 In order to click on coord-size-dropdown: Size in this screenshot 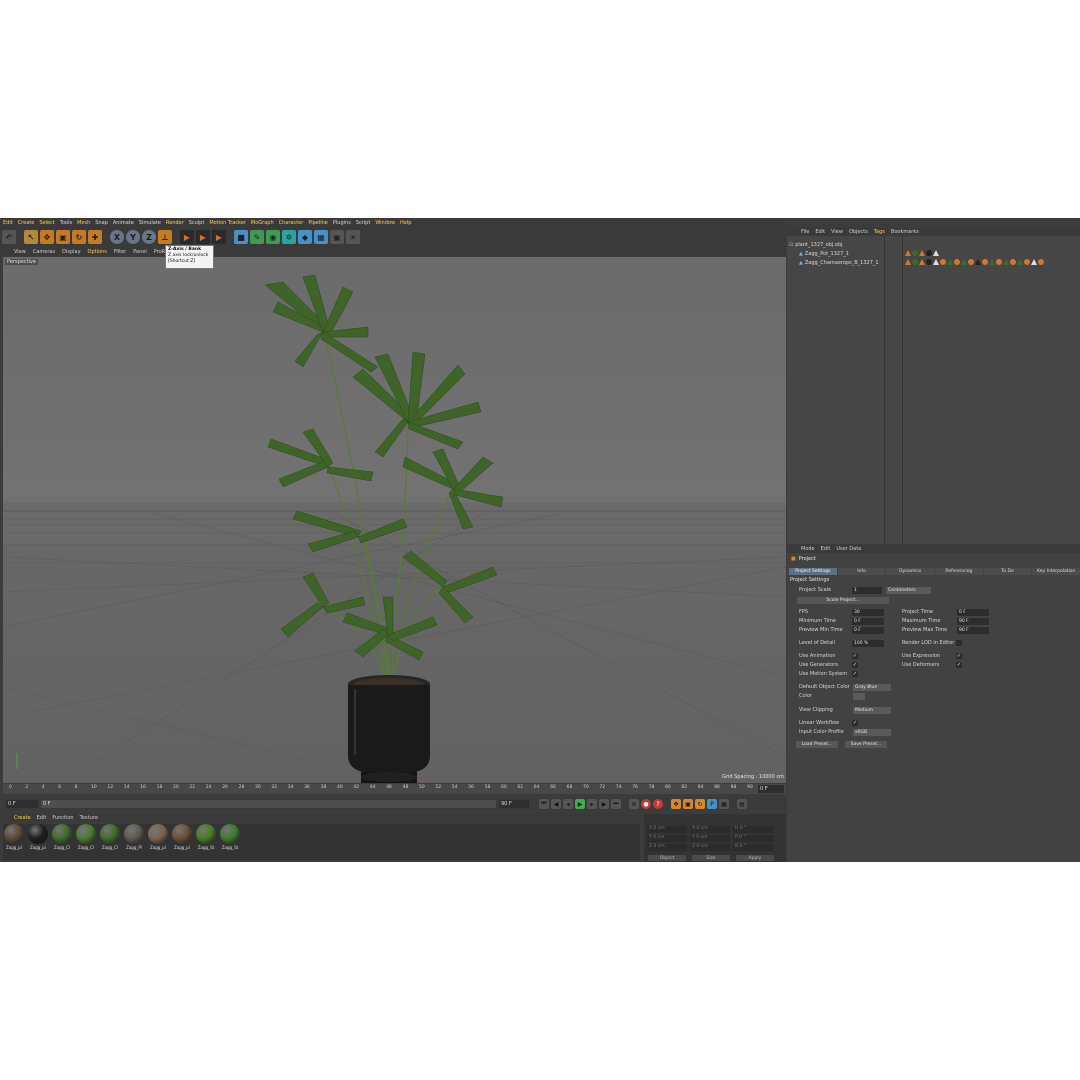, I will do `click(711, 858)`.